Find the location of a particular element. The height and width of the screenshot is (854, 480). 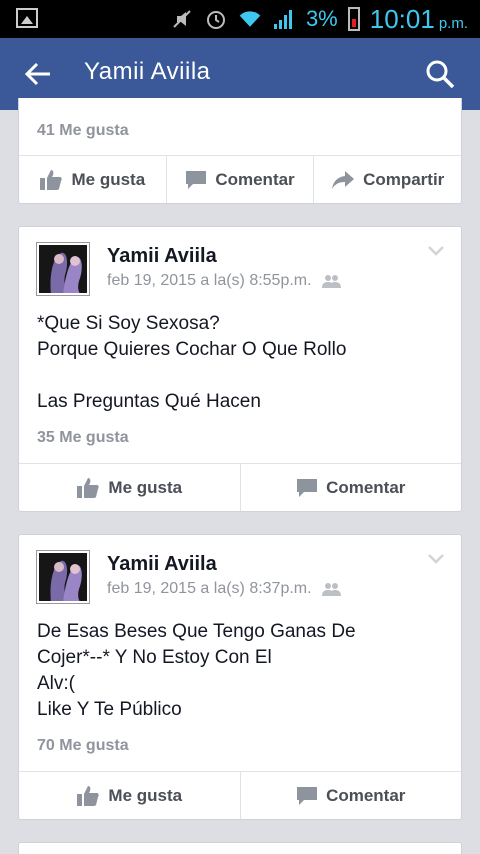

battery-percent: 3% is located at coordinates (321, 18).